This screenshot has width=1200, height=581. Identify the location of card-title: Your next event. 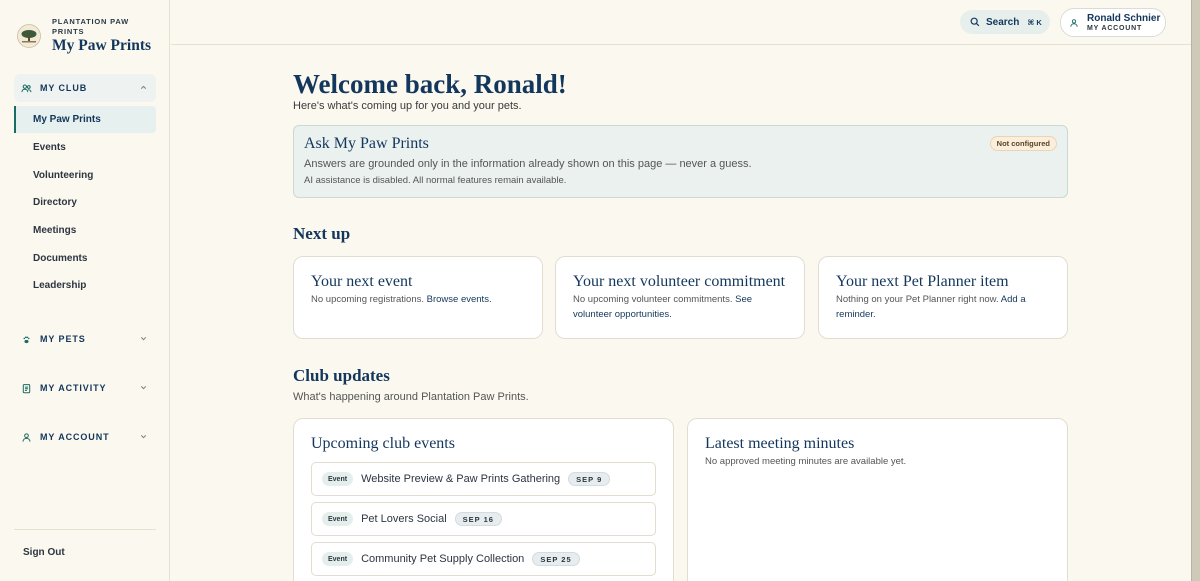
(362, 281).